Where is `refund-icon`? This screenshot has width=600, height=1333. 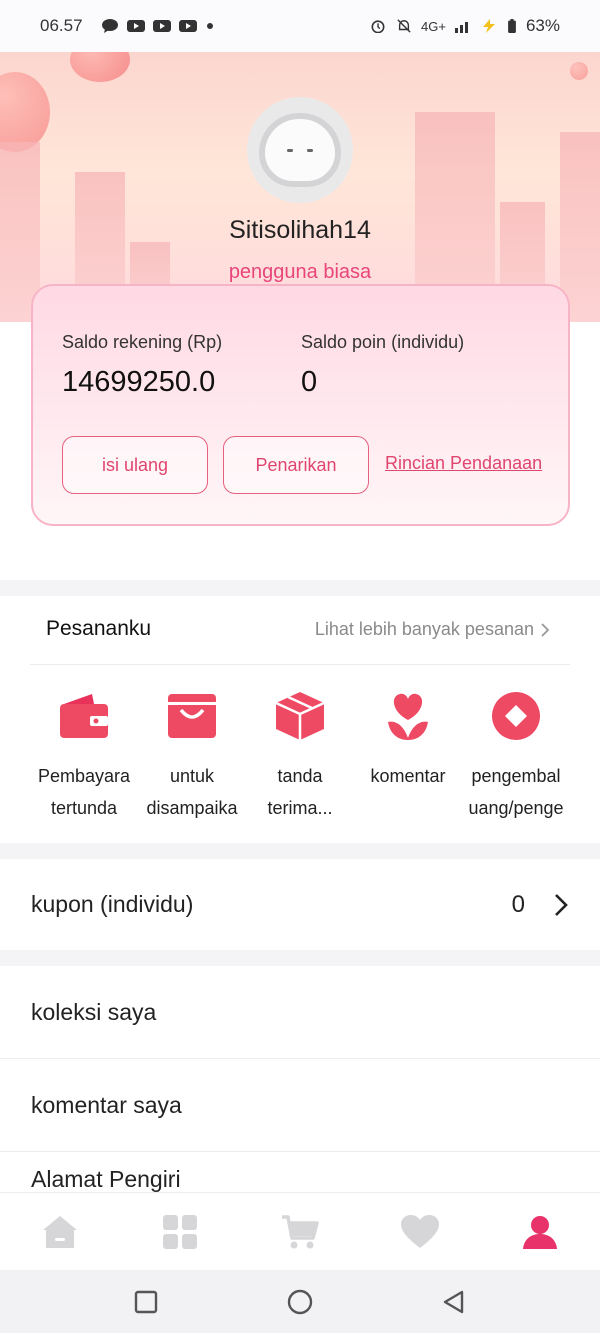
refund-icon is located at coordinates (516, 716).